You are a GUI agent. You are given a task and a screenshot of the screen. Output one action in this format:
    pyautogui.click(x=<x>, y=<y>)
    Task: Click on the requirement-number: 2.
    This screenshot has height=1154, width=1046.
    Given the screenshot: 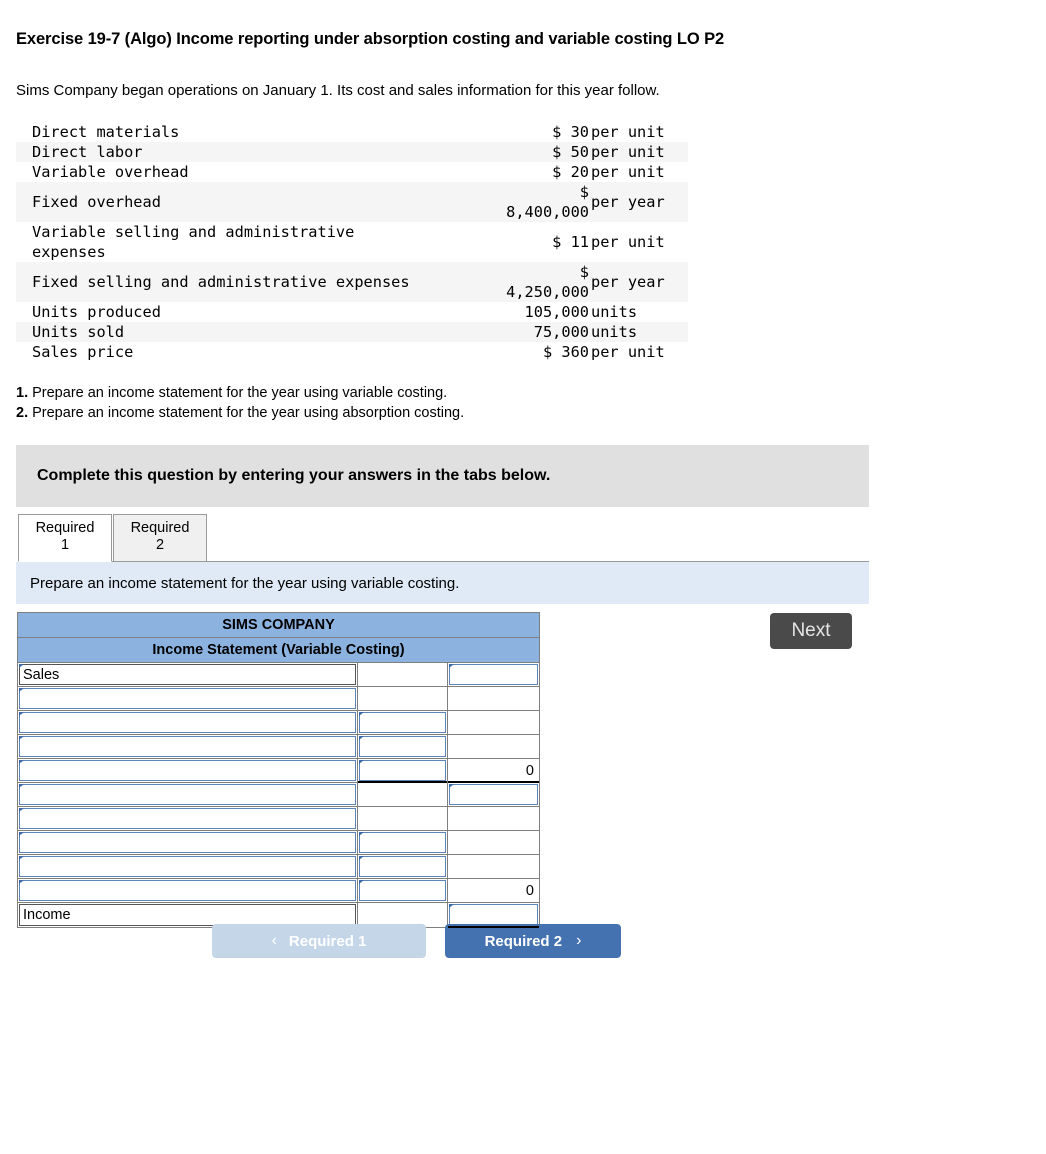 What is the action you would take?
    pyautogui.click(x=22, y=413)
    